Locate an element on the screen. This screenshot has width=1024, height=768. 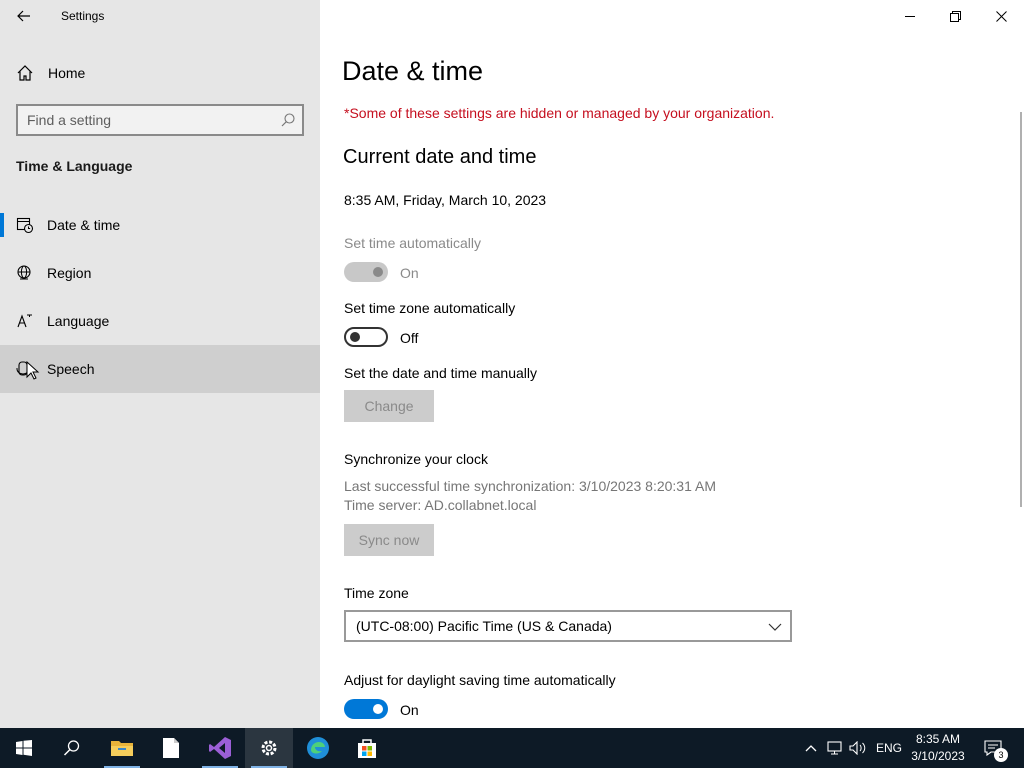
network-tray-button is located at coordinates (835, 748).